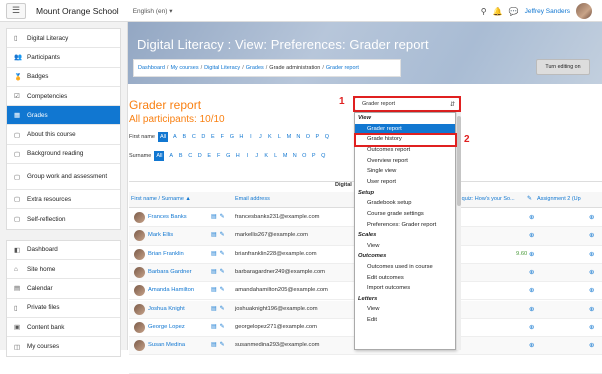  Describe the element at coordinates (458, 231) in the screenshot. I see `dropdown-scrollbar` at that location.